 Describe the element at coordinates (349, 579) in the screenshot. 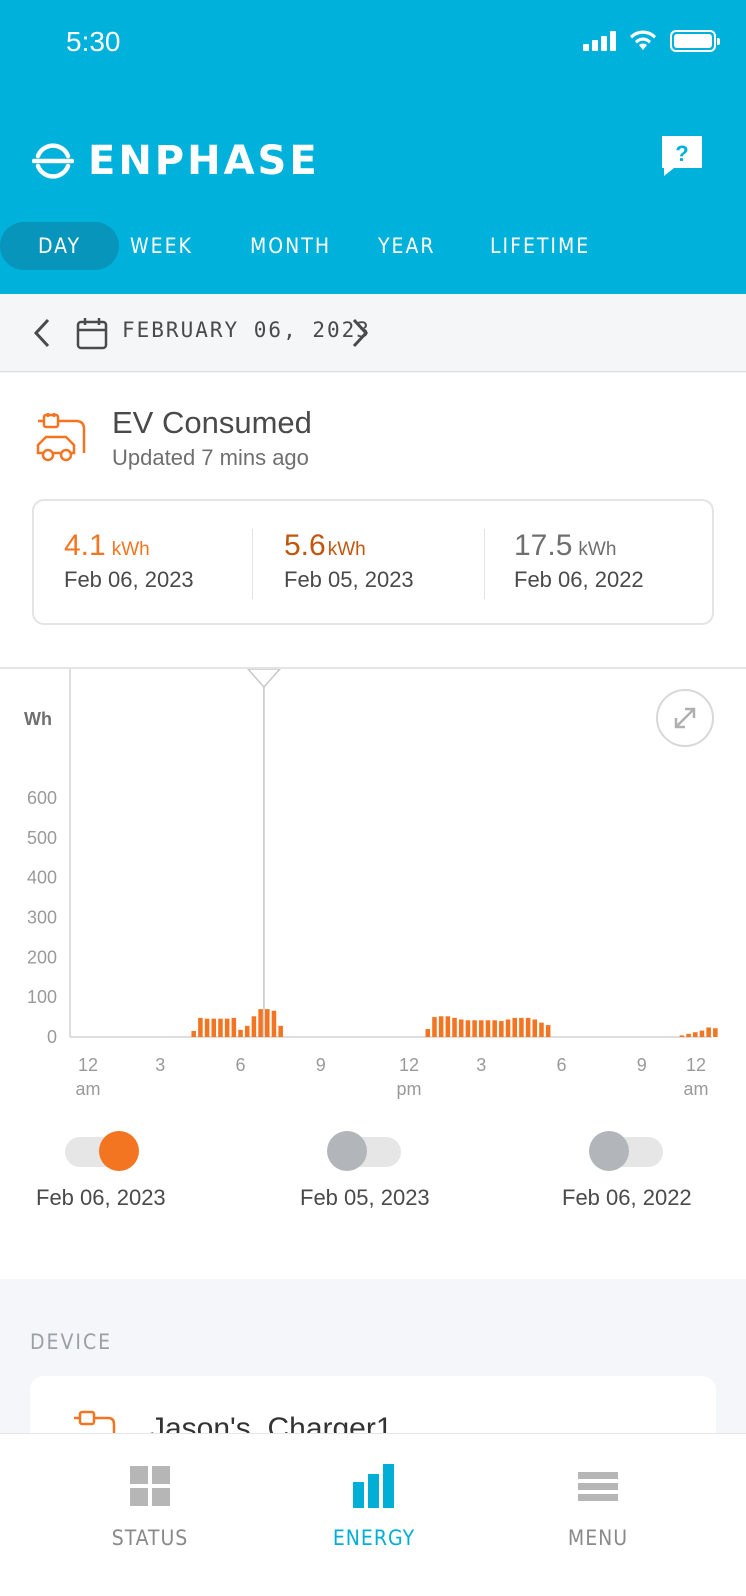

I see `stat-date: Feb 05, 2023` at that location.